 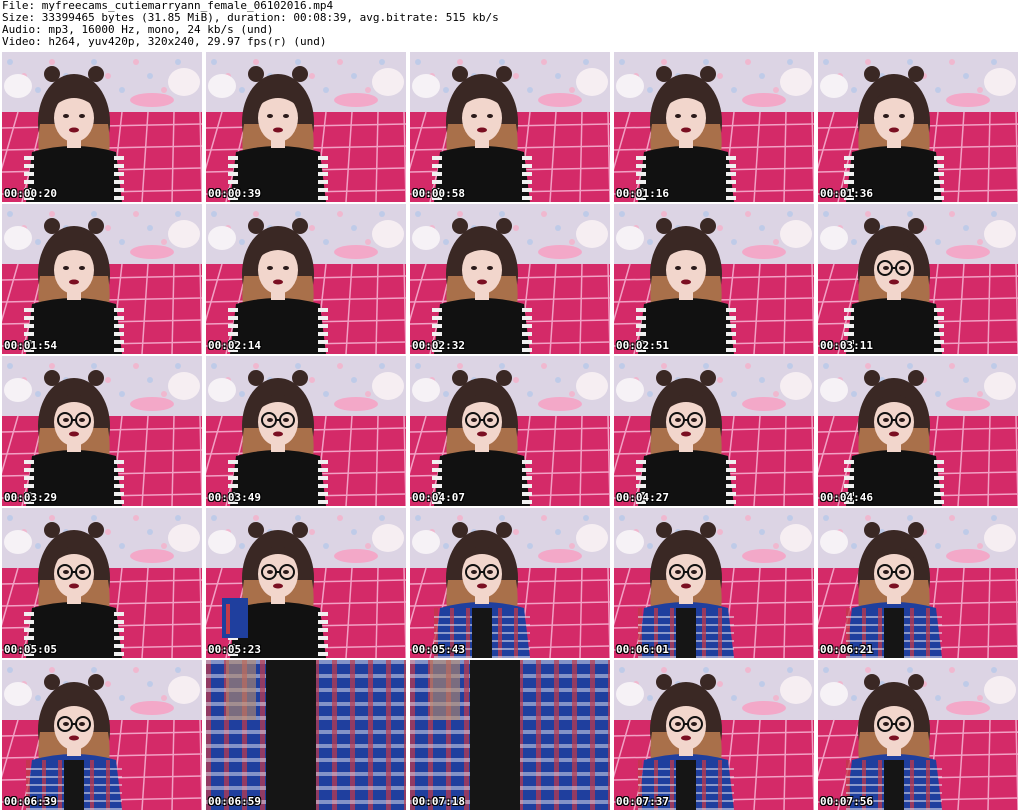 What do you see at coordinates (30, 649) in the screenshot?
I see `thumbnail-timestamp: 00:05:05` at bounding box center [30, 649].